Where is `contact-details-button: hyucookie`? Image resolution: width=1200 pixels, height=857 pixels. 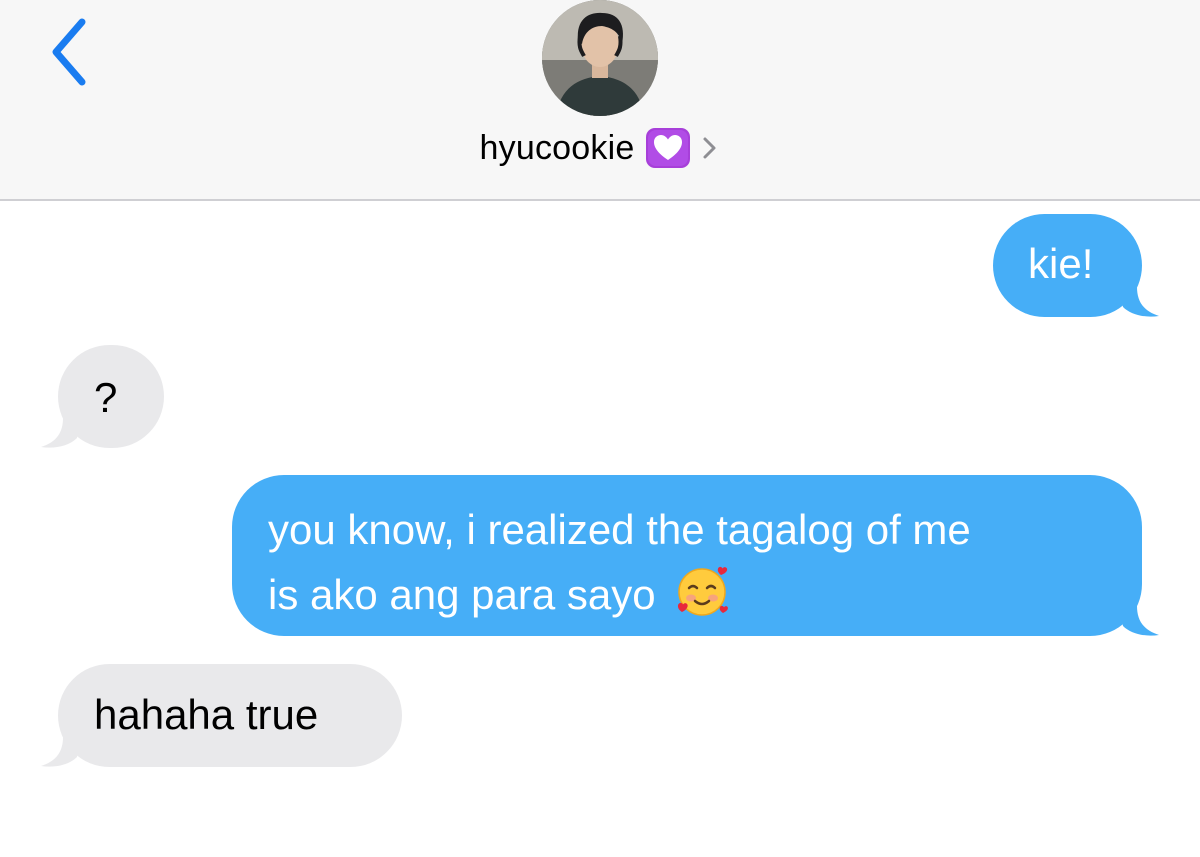 contact-details-button: hyucookie is located at coordinates (600, 148).